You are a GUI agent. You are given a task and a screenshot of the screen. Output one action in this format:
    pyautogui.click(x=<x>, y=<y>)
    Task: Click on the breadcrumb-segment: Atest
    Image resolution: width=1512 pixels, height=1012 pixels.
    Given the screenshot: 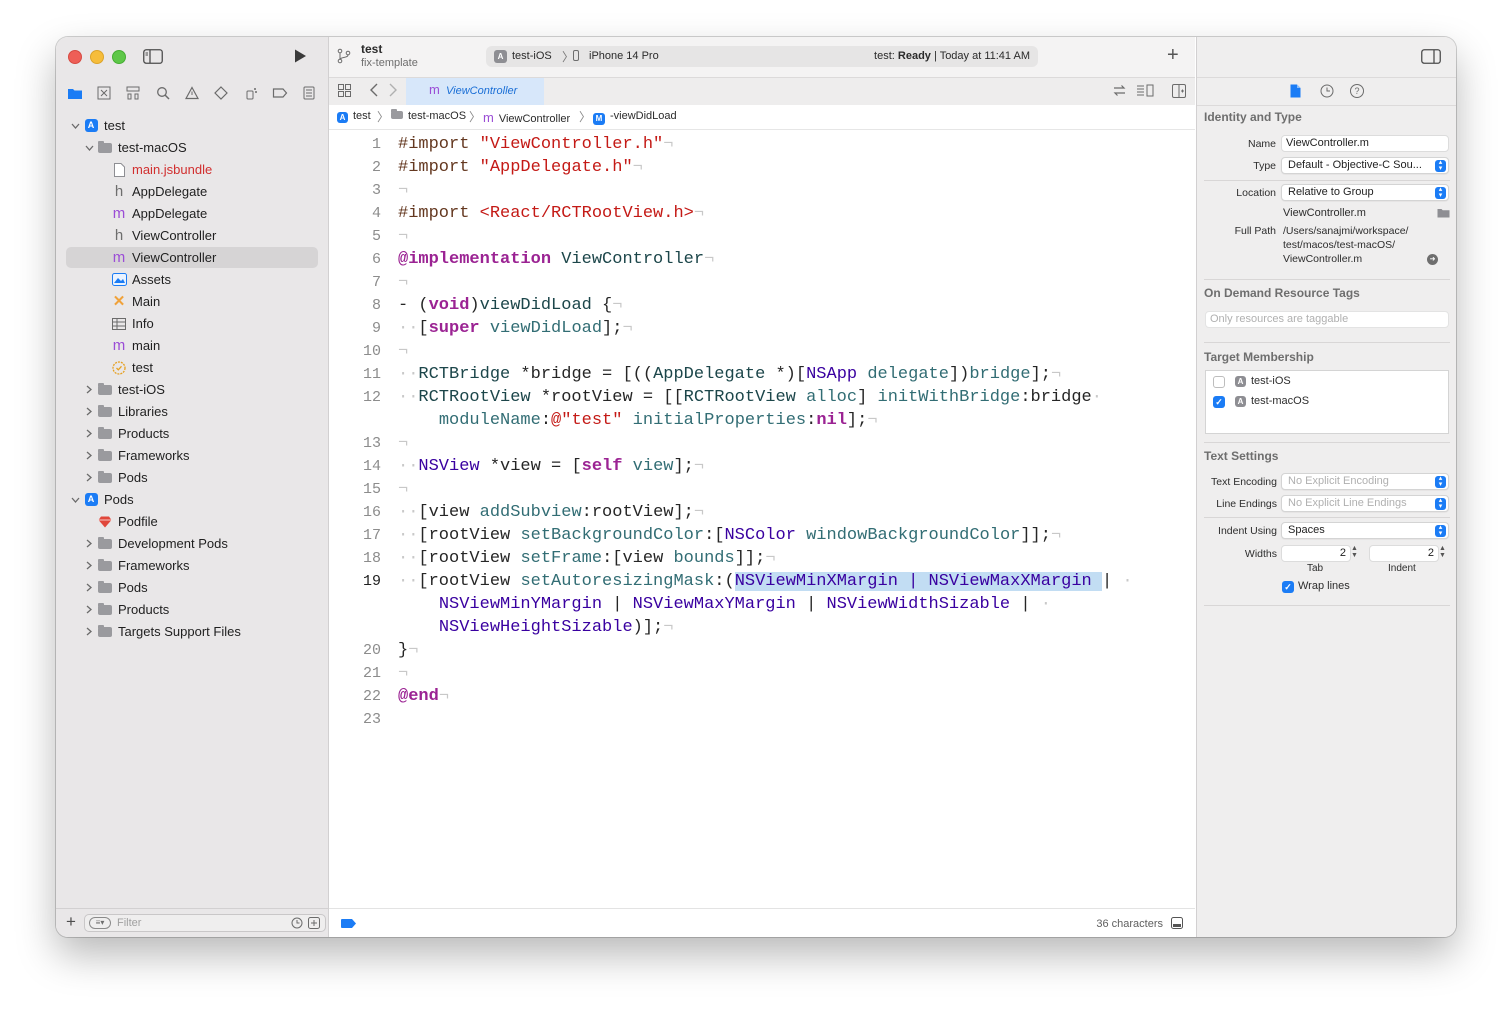 What is the action you would take?
    pyautogui.click(x=354, y=116)
    